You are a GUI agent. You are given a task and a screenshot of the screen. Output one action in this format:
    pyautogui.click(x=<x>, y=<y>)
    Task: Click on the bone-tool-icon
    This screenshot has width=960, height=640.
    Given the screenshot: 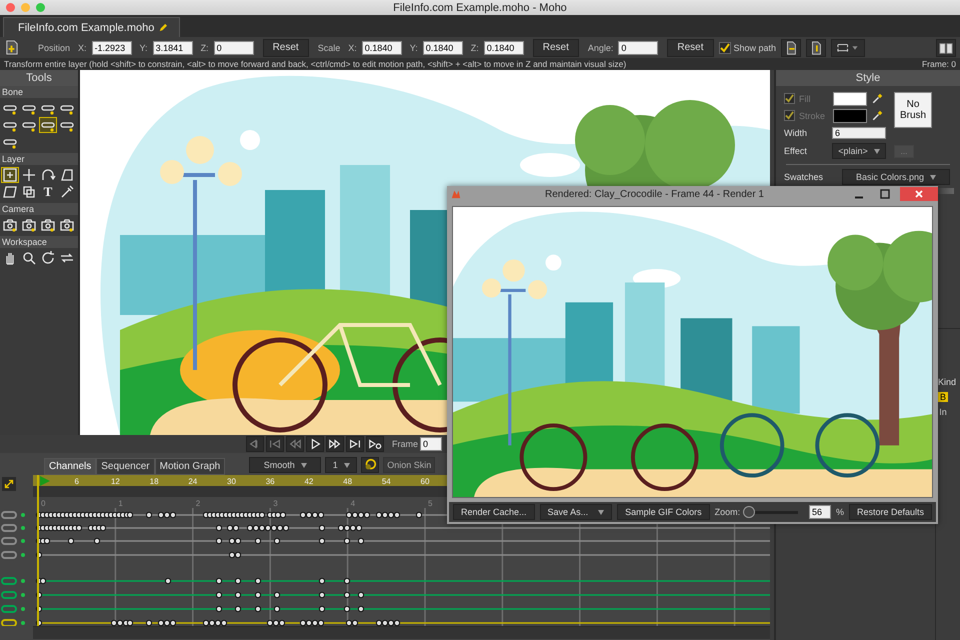 What is the action you would take?
    pyautogui.click(x=48, y=125)
    